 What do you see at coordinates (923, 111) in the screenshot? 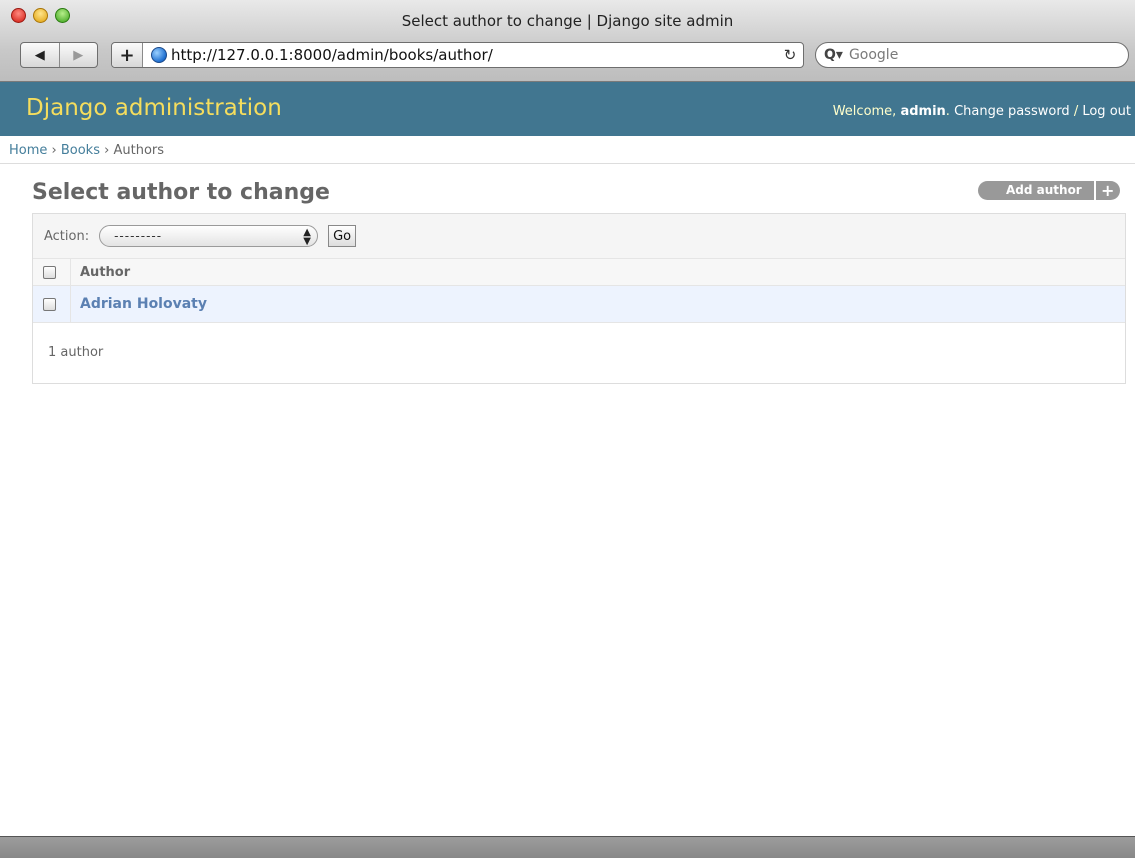
I see `username: admin` at bounding box center [923, 111].